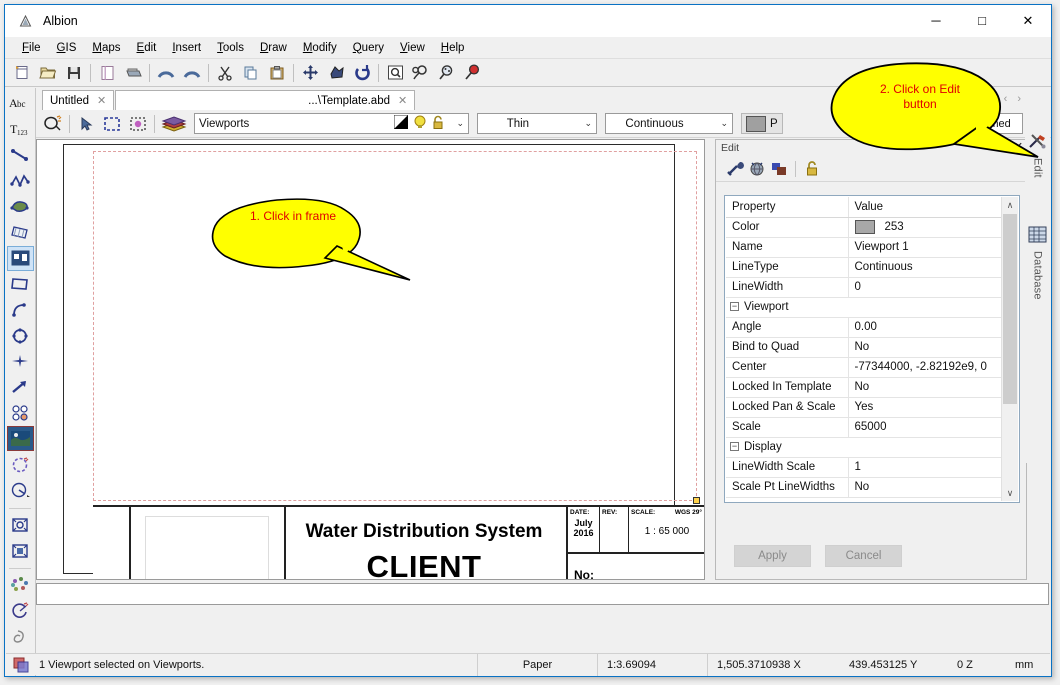  What do you see at coordinates (20, 335) in the screenshot?
I see `circle-icon` at bounding box center [20, 335].